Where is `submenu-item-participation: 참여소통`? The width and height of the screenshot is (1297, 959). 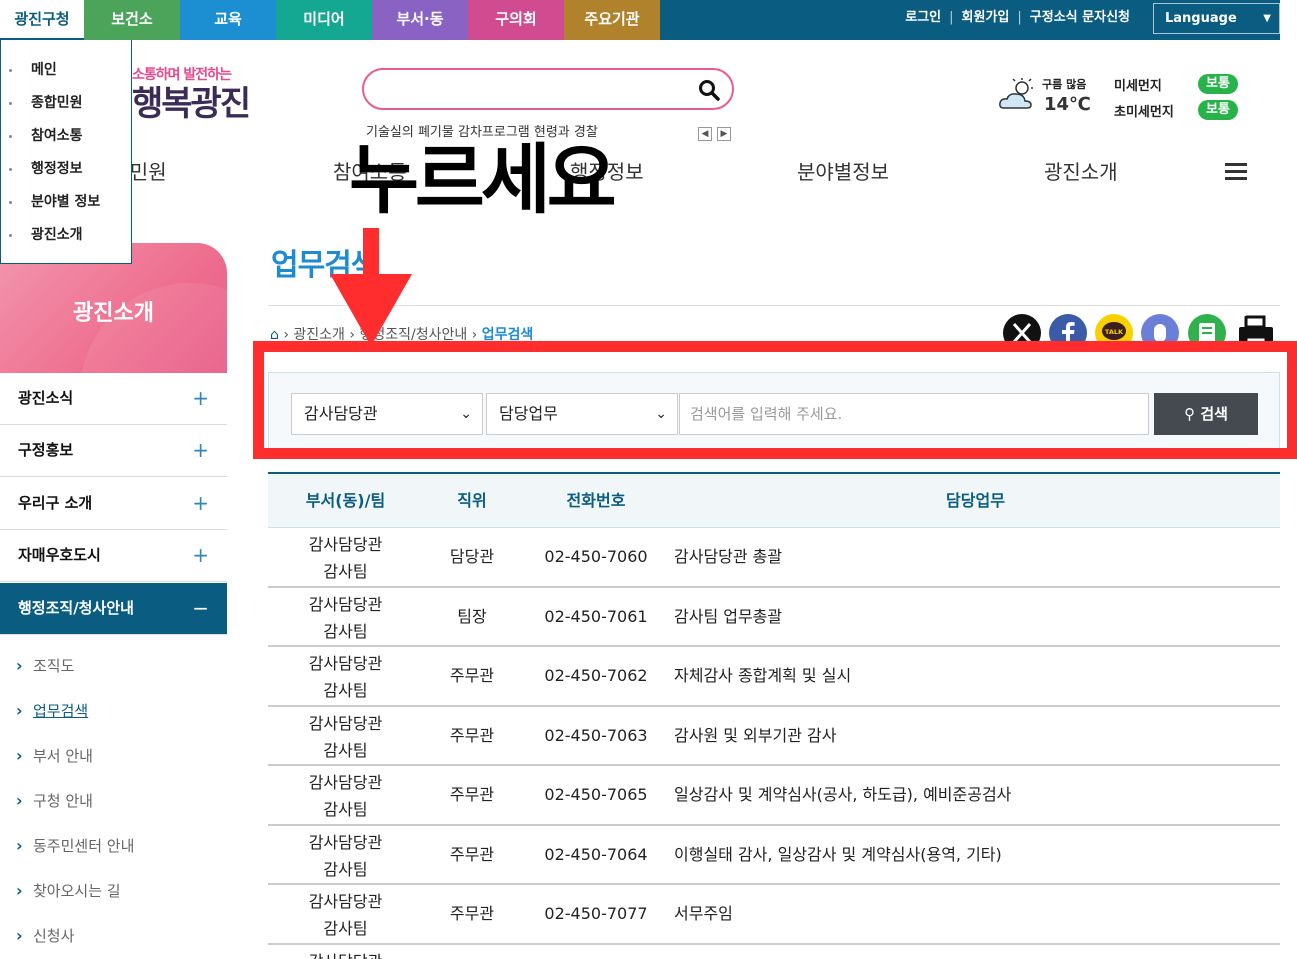 submenu-item-participation: 참여소통 is located at coordinates (66, 136).